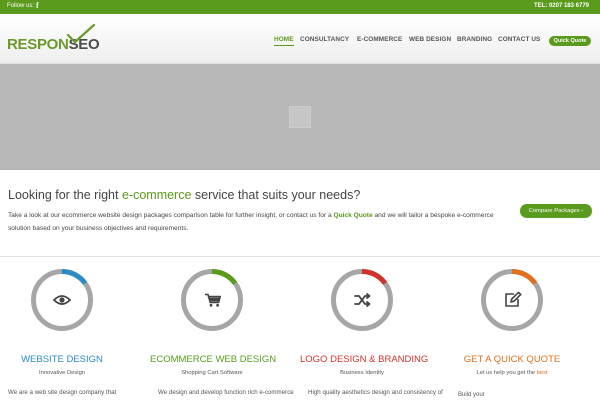  I want to click on service-subtitle: Let us help you get the best, so click(512, 373).